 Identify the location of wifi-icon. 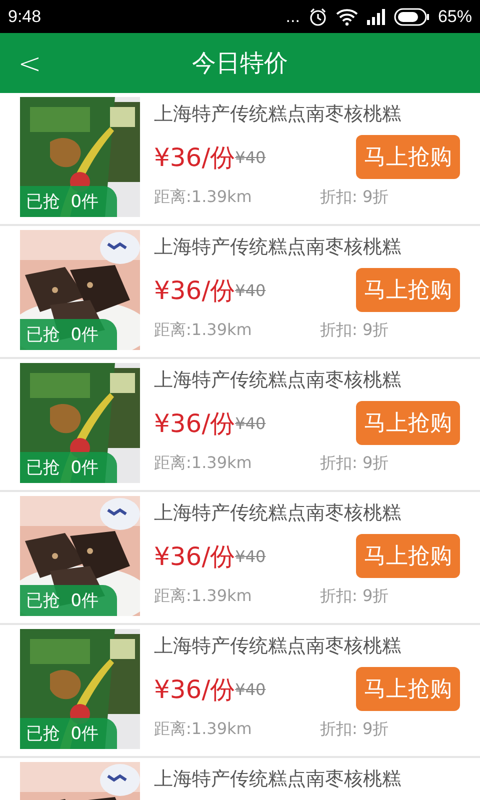
(347, 17).